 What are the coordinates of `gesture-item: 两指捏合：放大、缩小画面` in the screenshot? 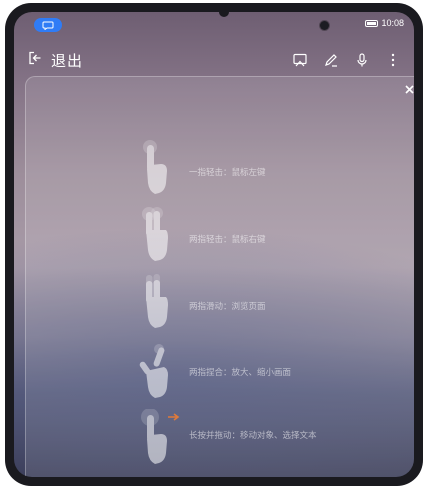 It's located at (220, 373).